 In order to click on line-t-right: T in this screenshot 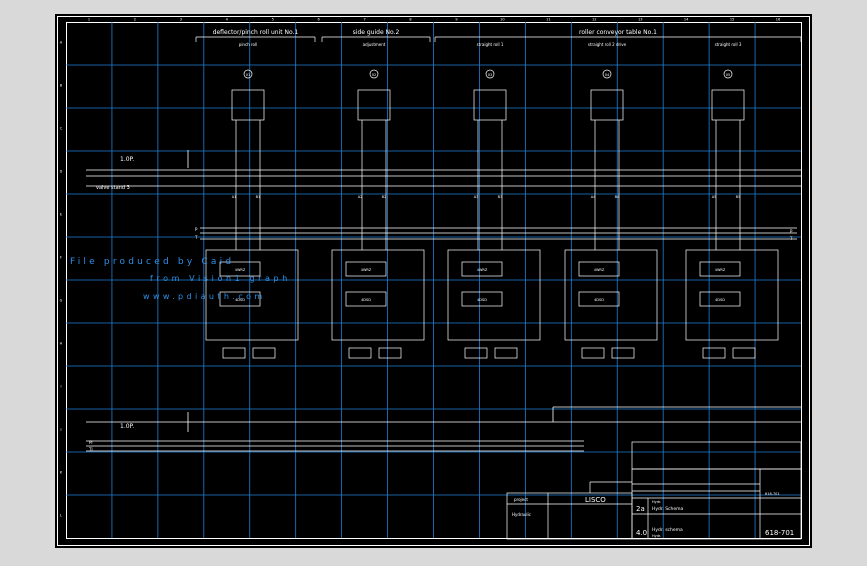, I will do `click(791, 238)`.